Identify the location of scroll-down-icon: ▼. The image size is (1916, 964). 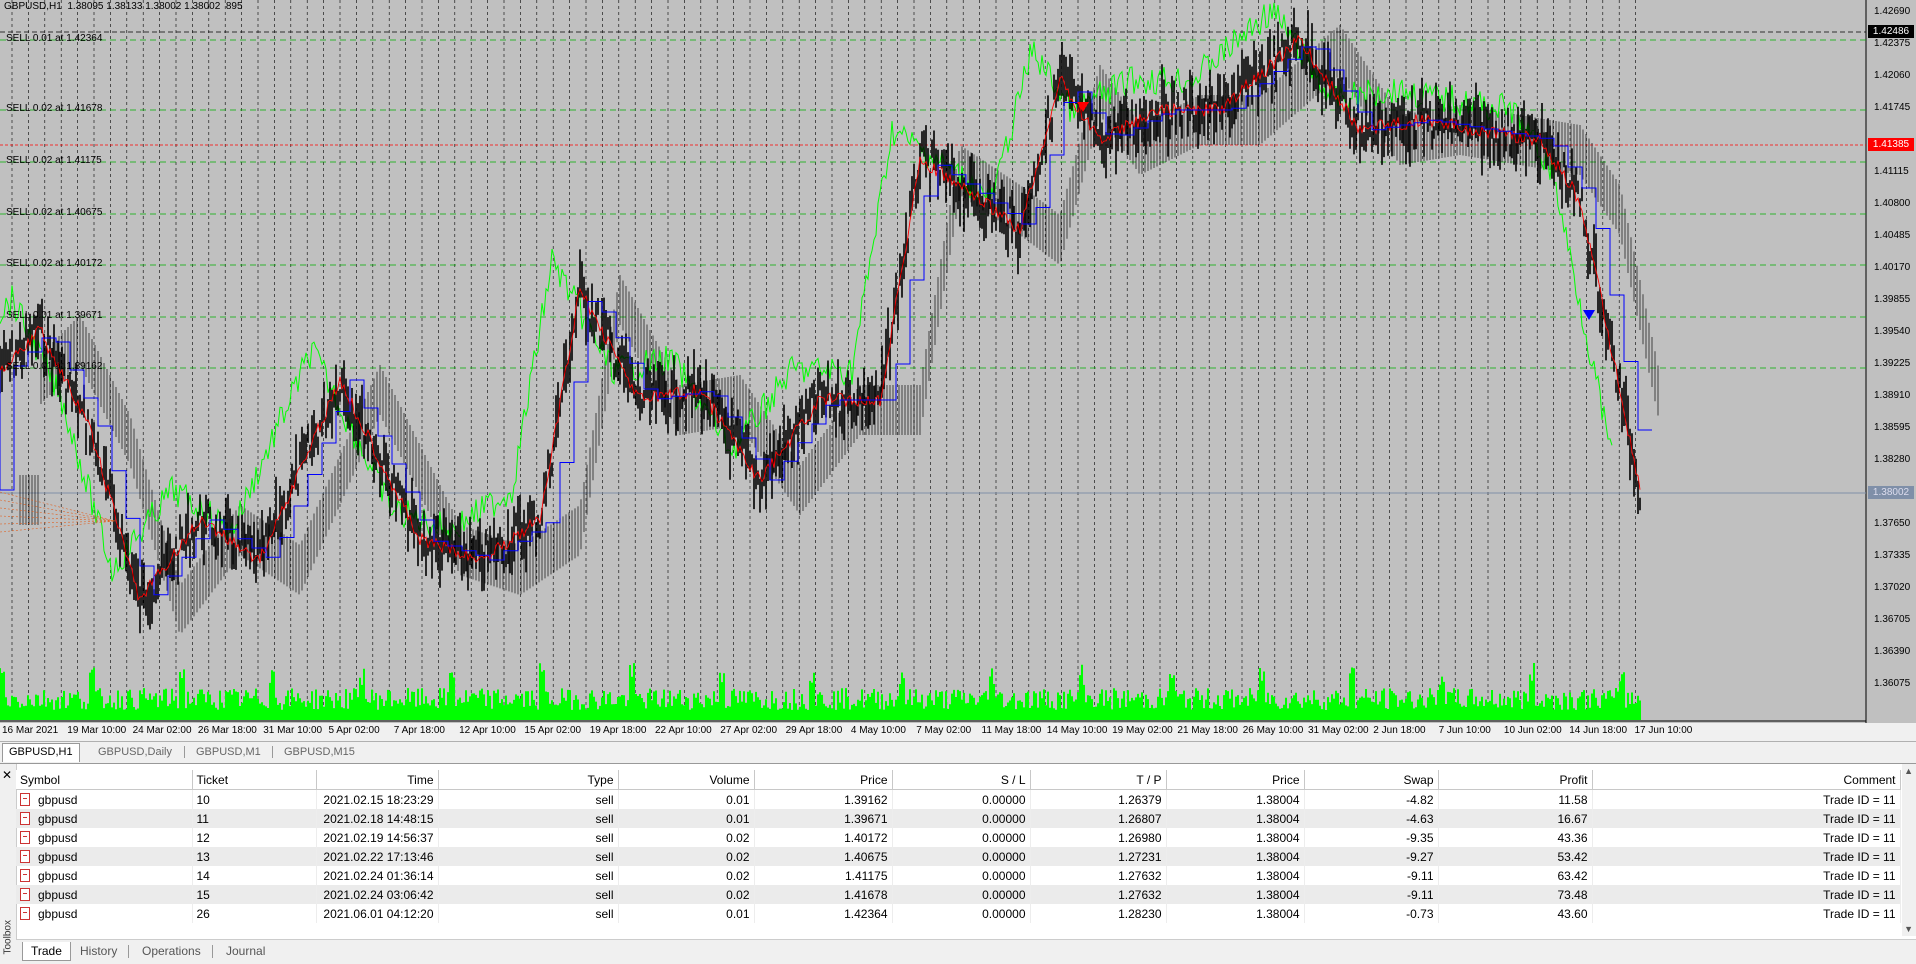
(1908, 929).